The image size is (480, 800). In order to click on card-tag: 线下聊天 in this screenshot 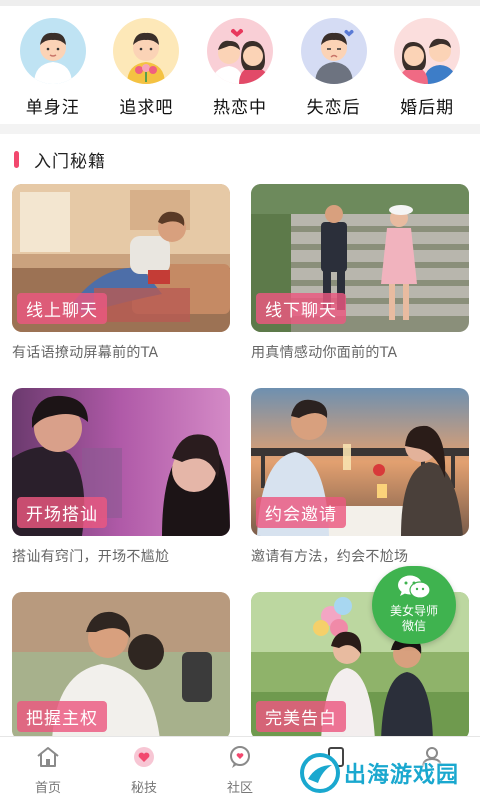, I will do `click(301, 308)`.